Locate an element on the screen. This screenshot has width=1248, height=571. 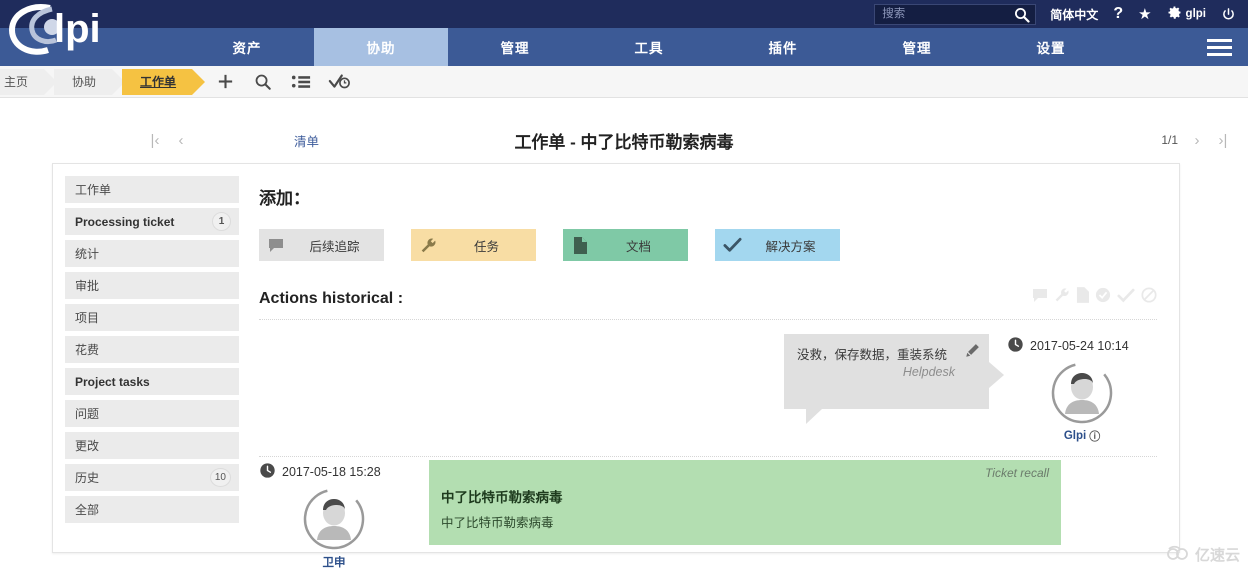
breadcrumb-item-ticket: 工作单 is located at coordinates (164, 81).